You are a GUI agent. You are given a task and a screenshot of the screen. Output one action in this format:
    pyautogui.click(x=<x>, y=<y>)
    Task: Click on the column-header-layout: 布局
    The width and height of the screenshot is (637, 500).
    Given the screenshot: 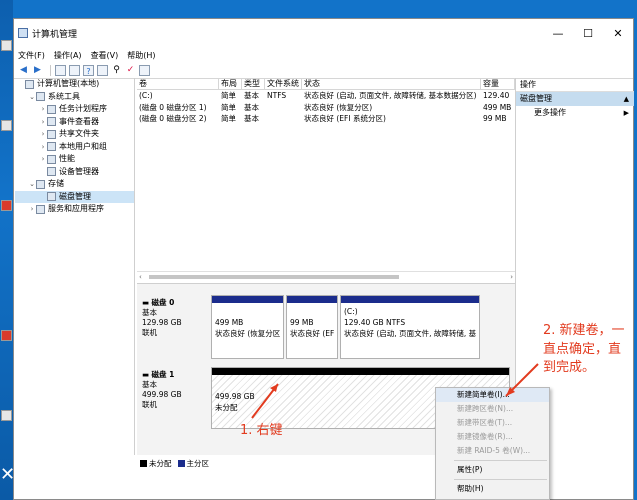 What is the action you would take?
    pyautogui.click(x=230, y=83)
    